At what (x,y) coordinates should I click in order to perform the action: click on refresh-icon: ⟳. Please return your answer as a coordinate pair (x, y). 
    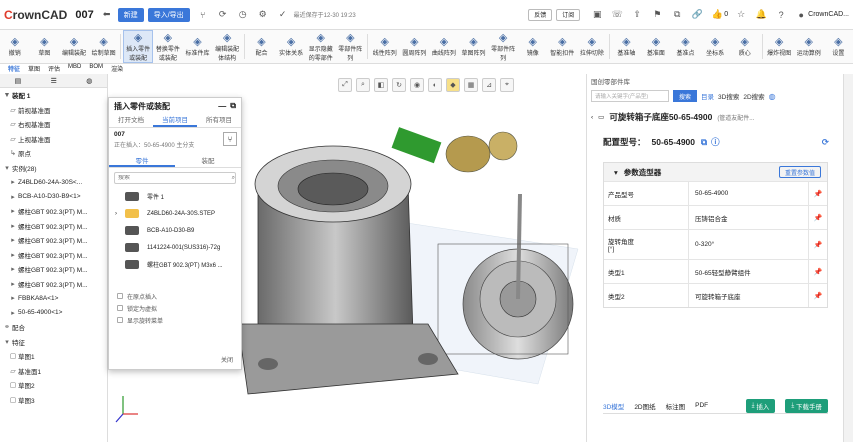
    Looking at the image, I should click on (223, 15).